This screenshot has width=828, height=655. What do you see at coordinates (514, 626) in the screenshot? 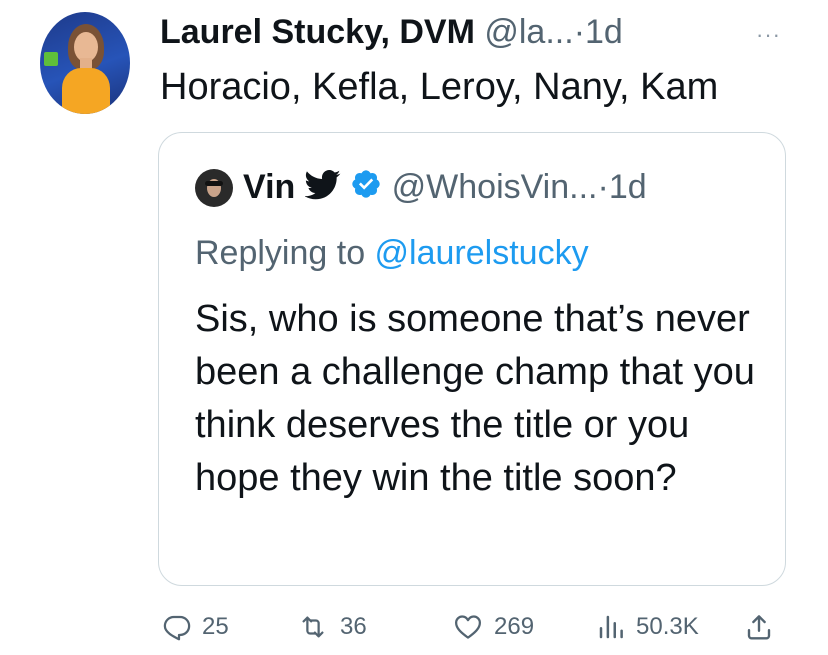
I see `like-count: 269` at bounding box center [514, 626].